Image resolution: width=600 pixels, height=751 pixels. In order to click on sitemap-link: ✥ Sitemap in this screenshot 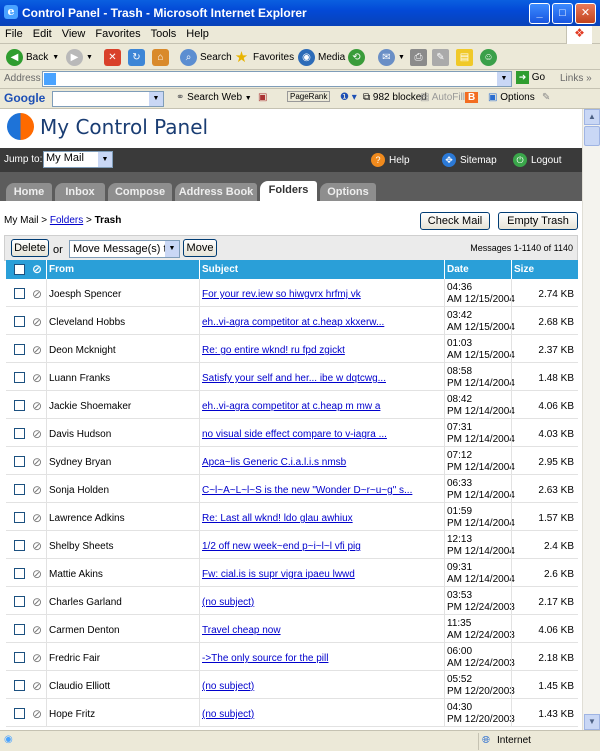, I will do `click(469, 160)`.